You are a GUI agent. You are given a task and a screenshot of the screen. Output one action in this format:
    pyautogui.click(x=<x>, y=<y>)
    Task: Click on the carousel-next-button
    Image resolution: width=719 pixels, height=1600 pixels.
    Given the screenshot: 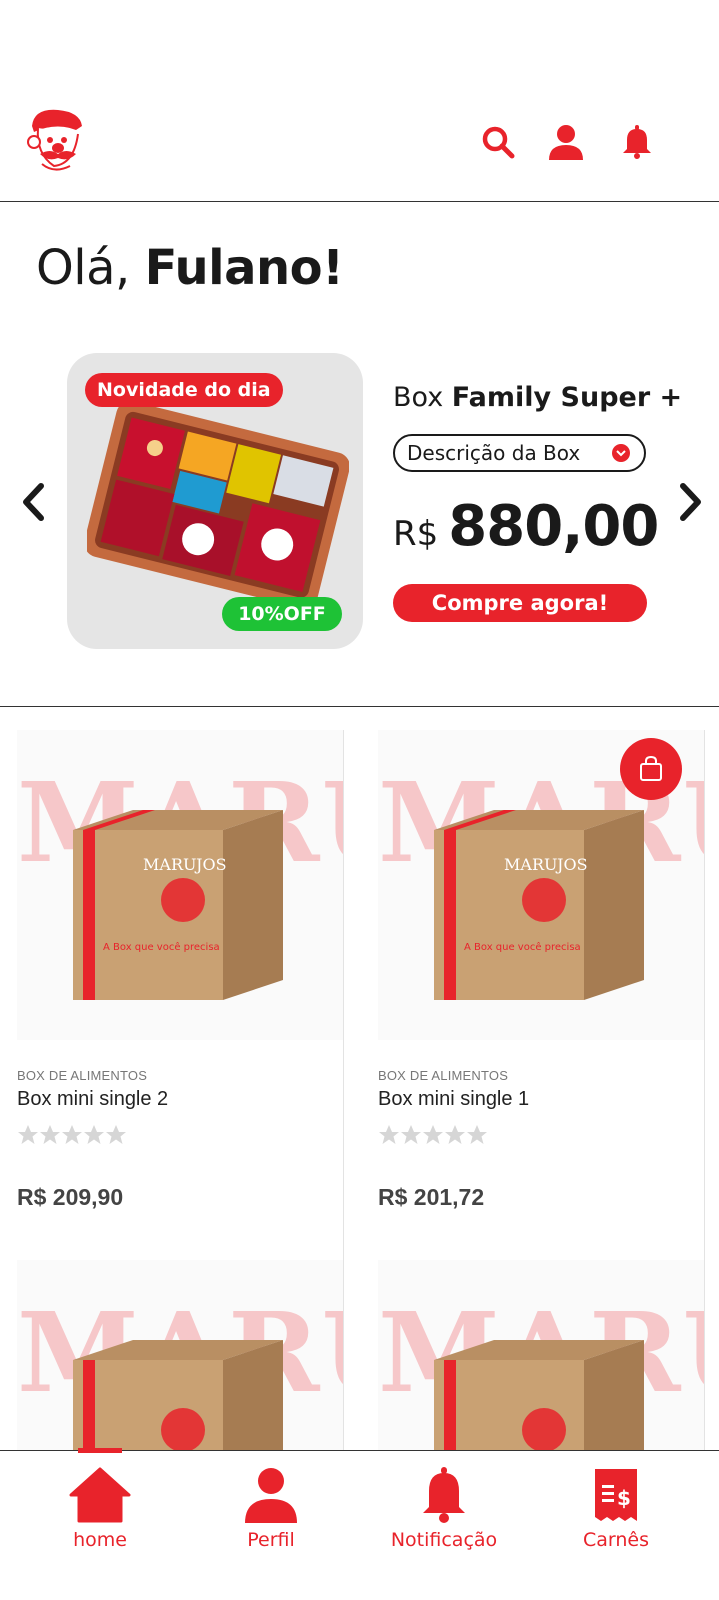 What is the action you would take?
    pyautogui.click(x=690, y=502)
    